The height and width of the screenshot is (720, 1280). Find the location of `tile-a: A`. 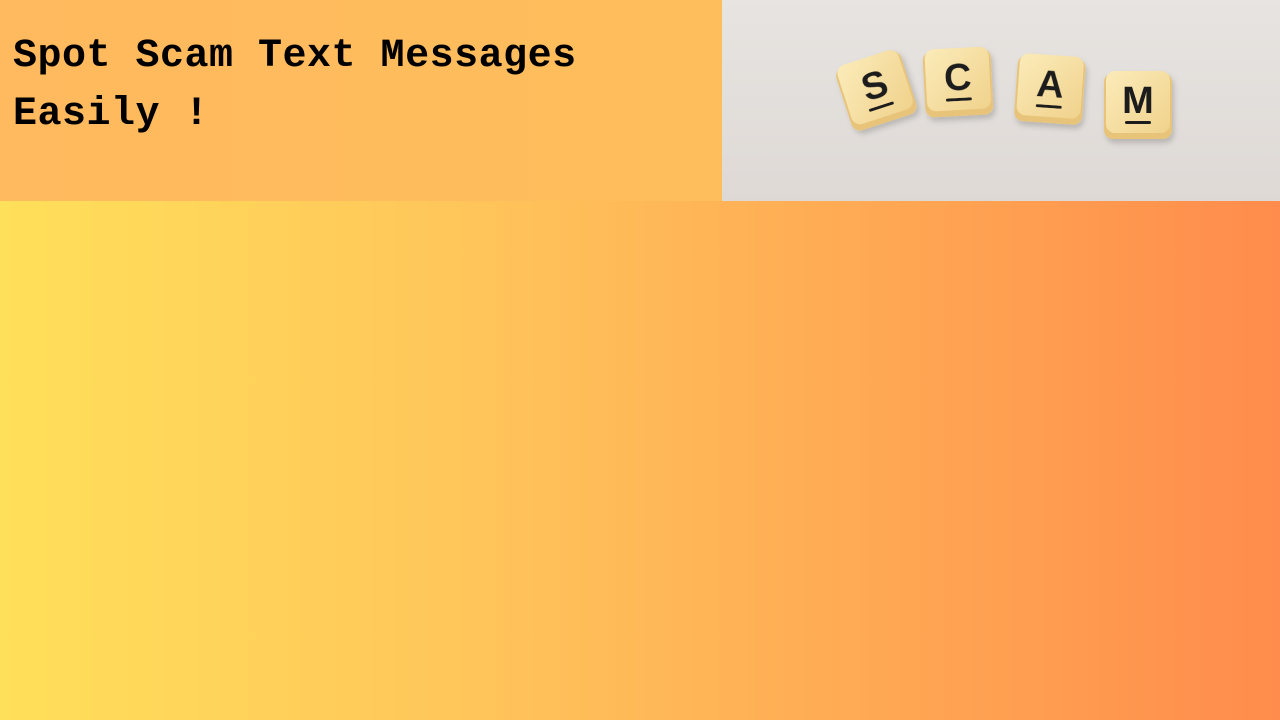

tile-a: A is located at coordinates (1050, 89).